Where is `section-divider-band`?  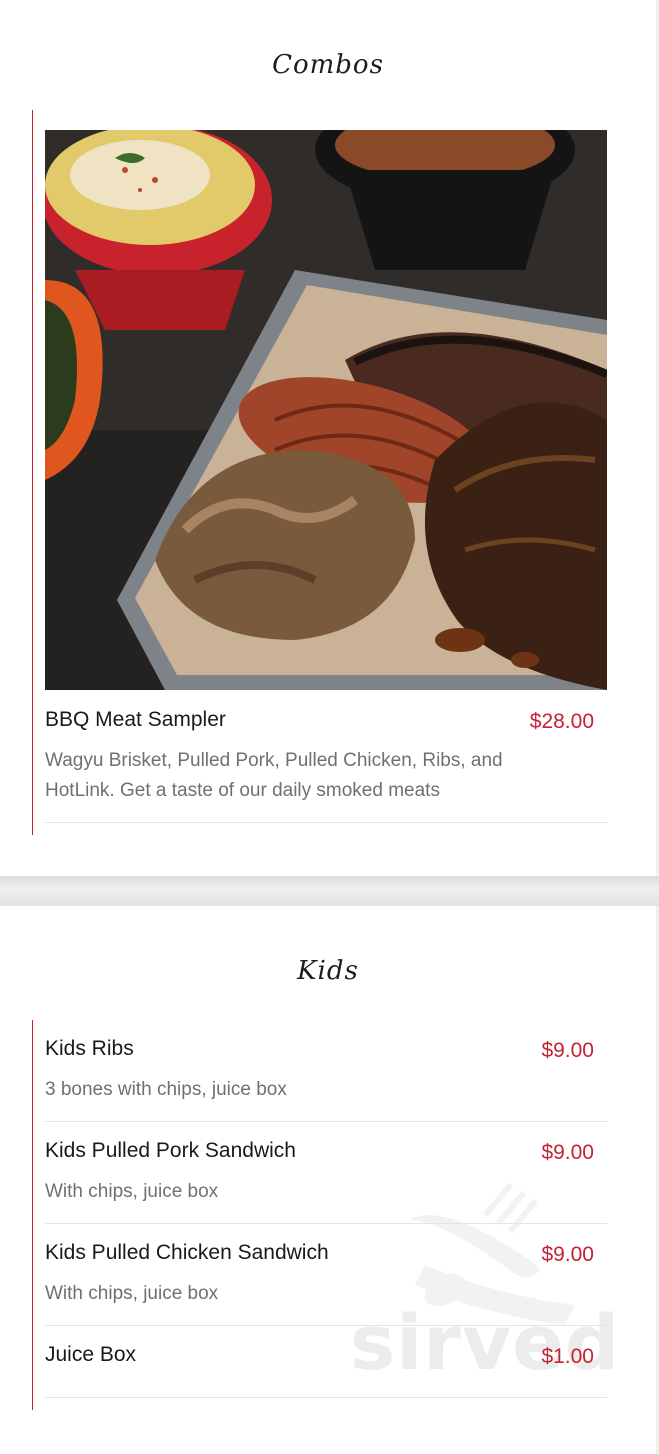
section-divider-band is located at coordinates (329, 891).